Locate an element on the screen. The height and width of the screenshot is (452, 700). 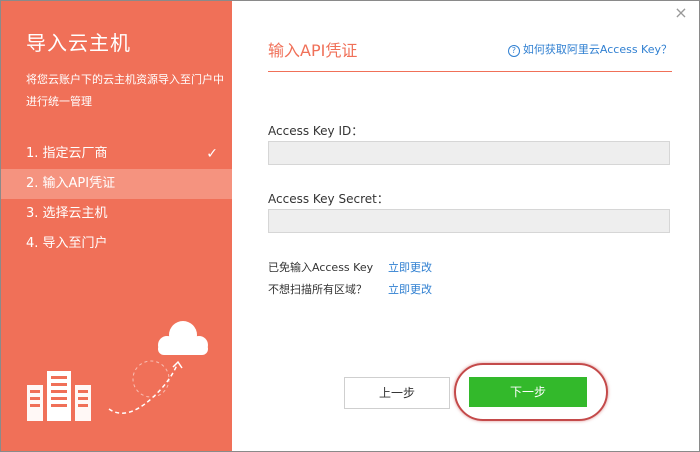
sidebar-description: 将您云账户下的云主机资源导入至门户中进行统一管理 is located at coordinates (125, 90).